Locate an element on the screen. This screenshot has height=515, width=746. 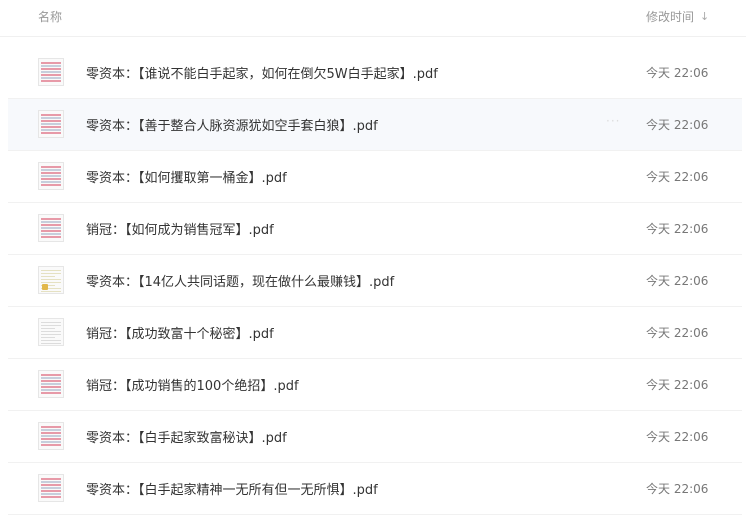
file-name-link: 销冠：【成功致富十个秘密】.pdf is located at coordinates (180, 332).